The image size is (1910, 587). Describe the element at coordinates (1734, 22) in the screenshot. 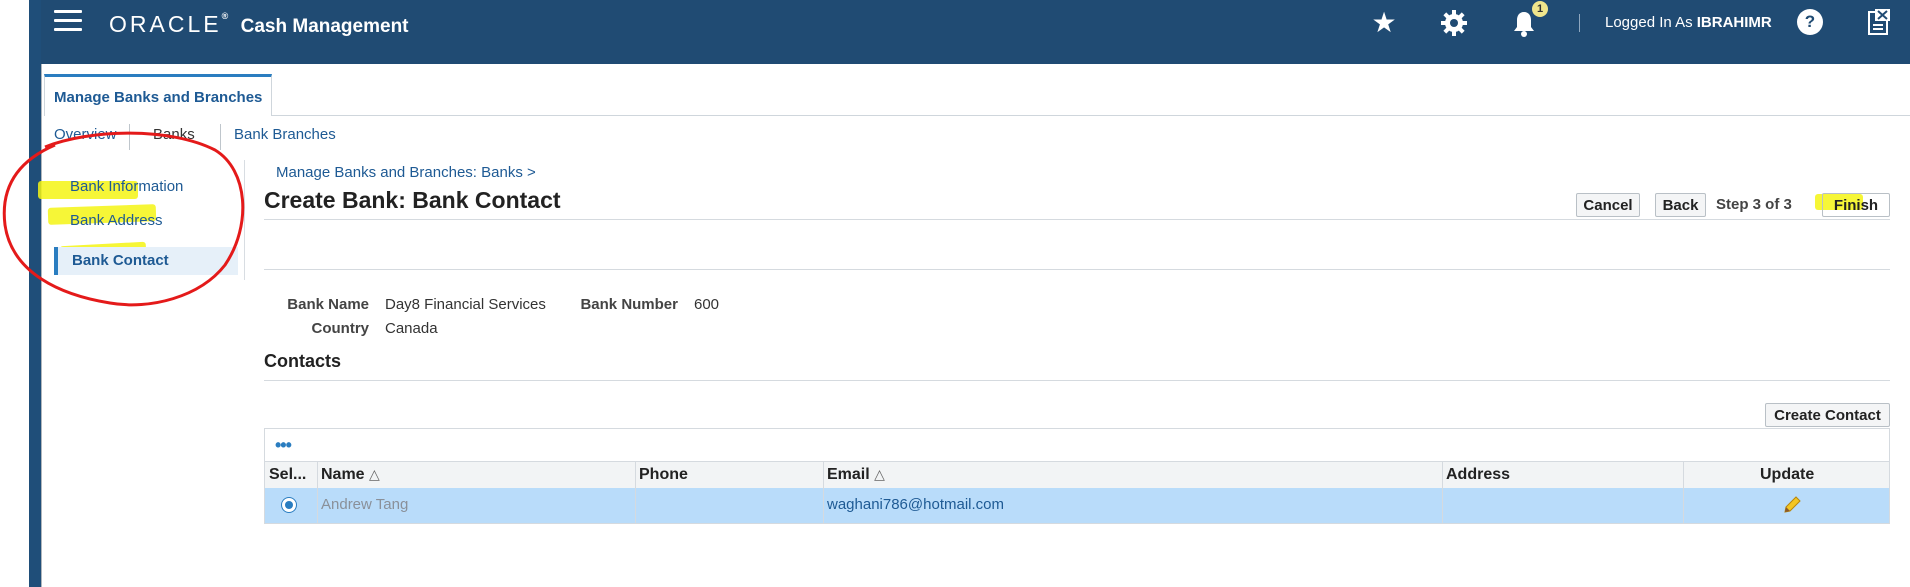

I see `username: IBRAHIMR` at that location.